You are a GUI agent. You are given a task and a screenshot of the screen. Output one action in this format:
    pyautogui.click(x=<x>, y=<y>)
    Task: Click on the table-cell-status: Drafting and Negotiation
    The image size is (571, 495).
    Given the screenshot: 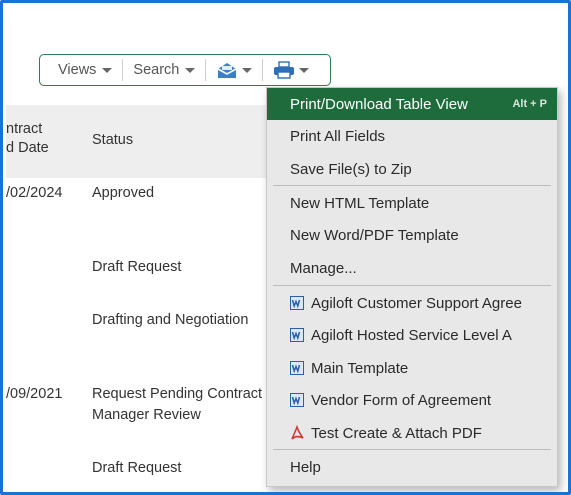 What is the action you would take?
    pyautogui.click(x=170, y=320)
    